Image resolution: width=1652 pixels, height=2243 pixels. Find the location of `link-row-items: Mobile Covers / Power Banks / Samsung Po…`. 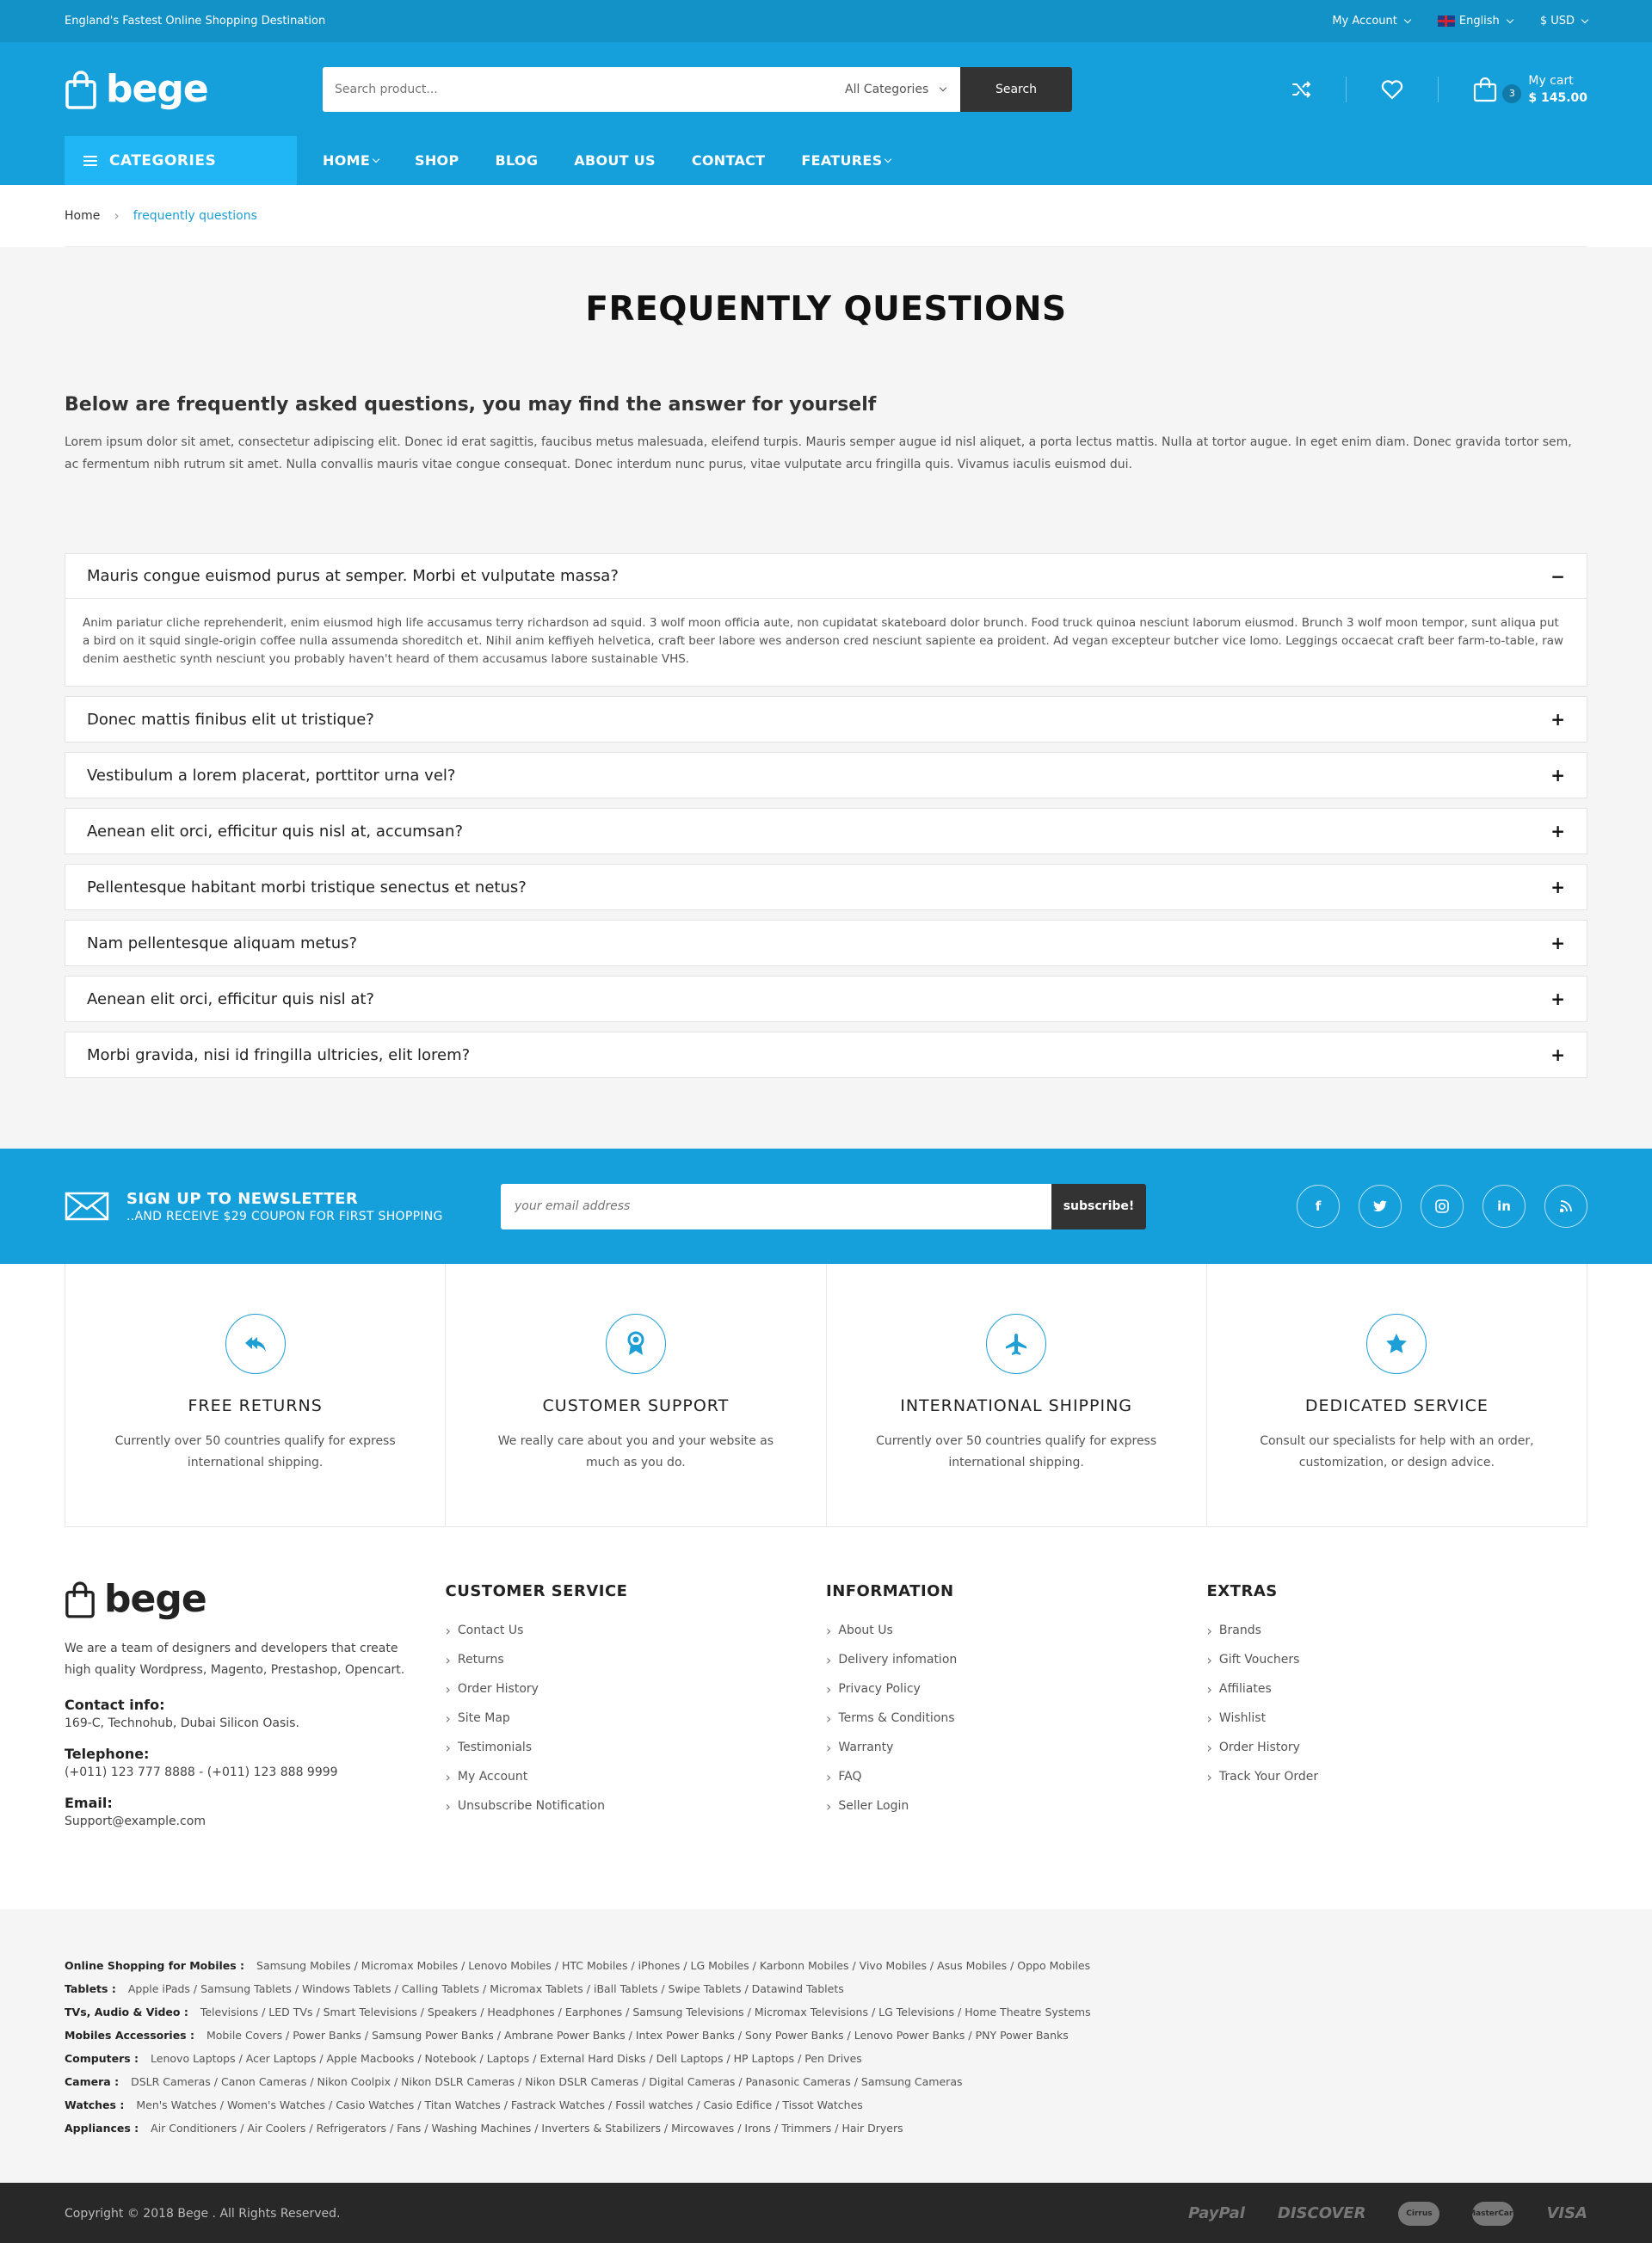

link-row-items: Mobile Covers / Power Banks / Samsung Po… is located at coordinates (637, 2035).